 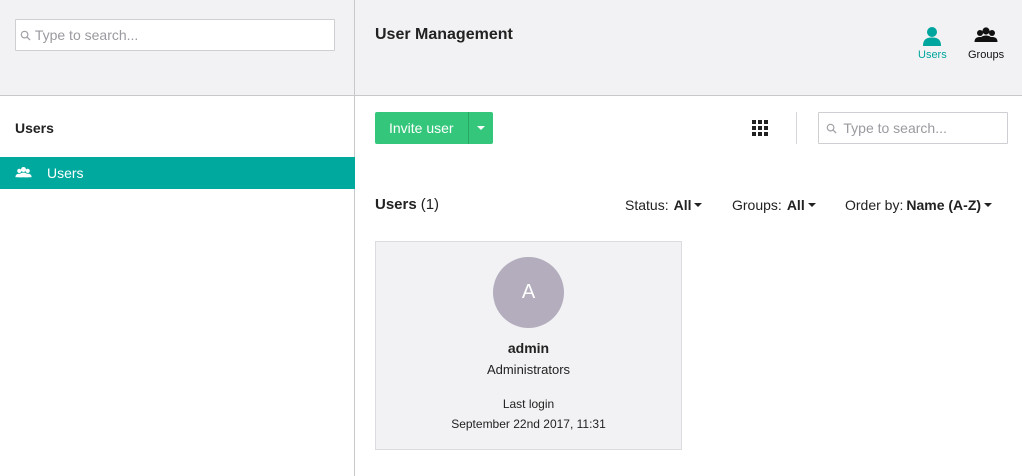 I want to click on user-search, so click(x=913, y=128).